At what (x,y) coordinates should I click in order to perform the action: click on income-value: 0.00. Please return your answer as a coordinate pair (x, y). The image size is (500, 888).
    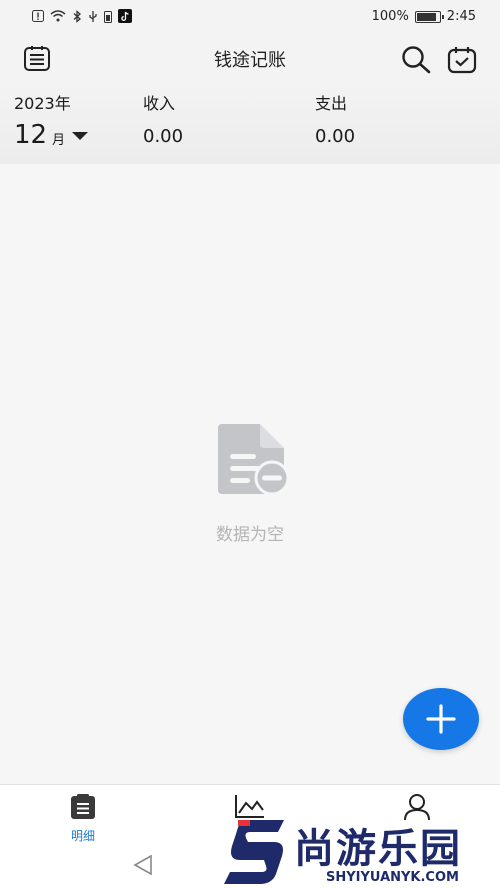
    Looking at the image, I should click on (163, 136).